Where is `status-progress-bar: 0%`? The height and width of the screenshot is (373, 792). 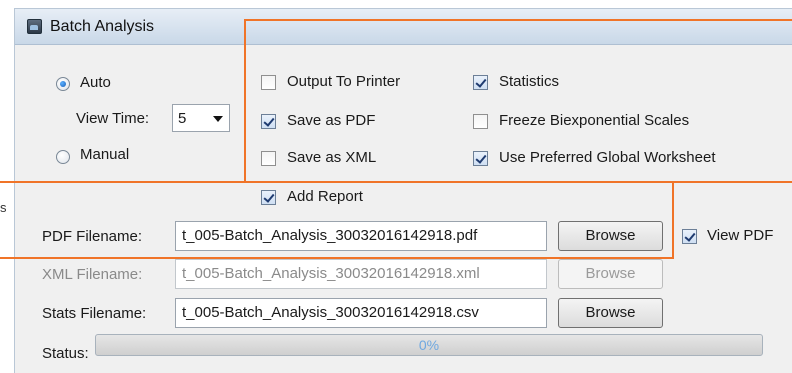
status-progress-bar: 0% is located at coordinates (429, 345).